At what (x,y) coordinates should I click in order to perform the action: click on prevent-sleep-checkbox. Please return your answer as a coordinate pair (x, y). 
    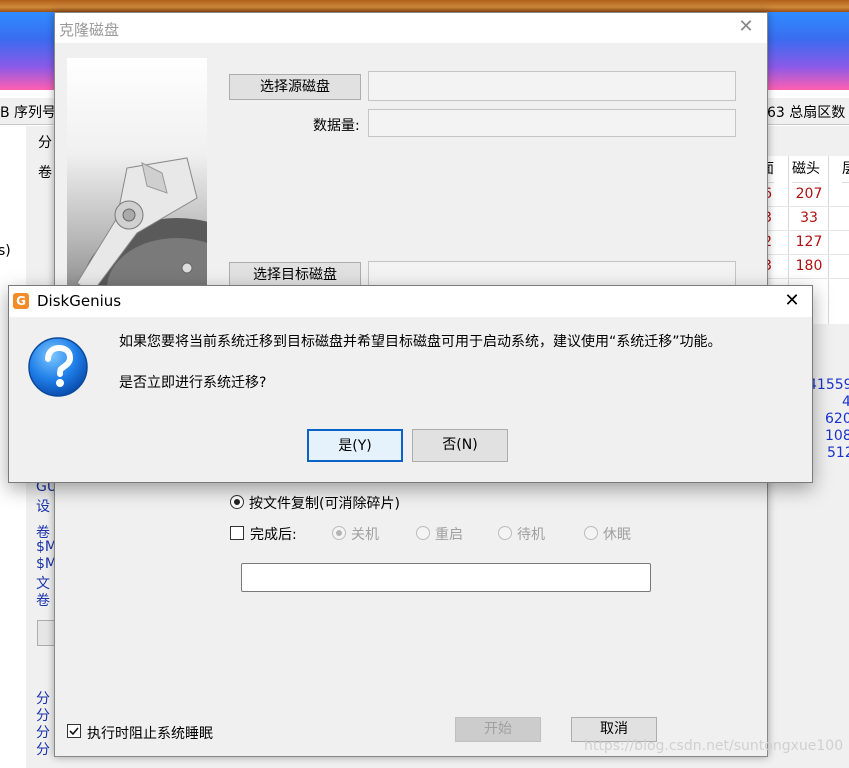
    Looking at the image, I should click on (74, 731).